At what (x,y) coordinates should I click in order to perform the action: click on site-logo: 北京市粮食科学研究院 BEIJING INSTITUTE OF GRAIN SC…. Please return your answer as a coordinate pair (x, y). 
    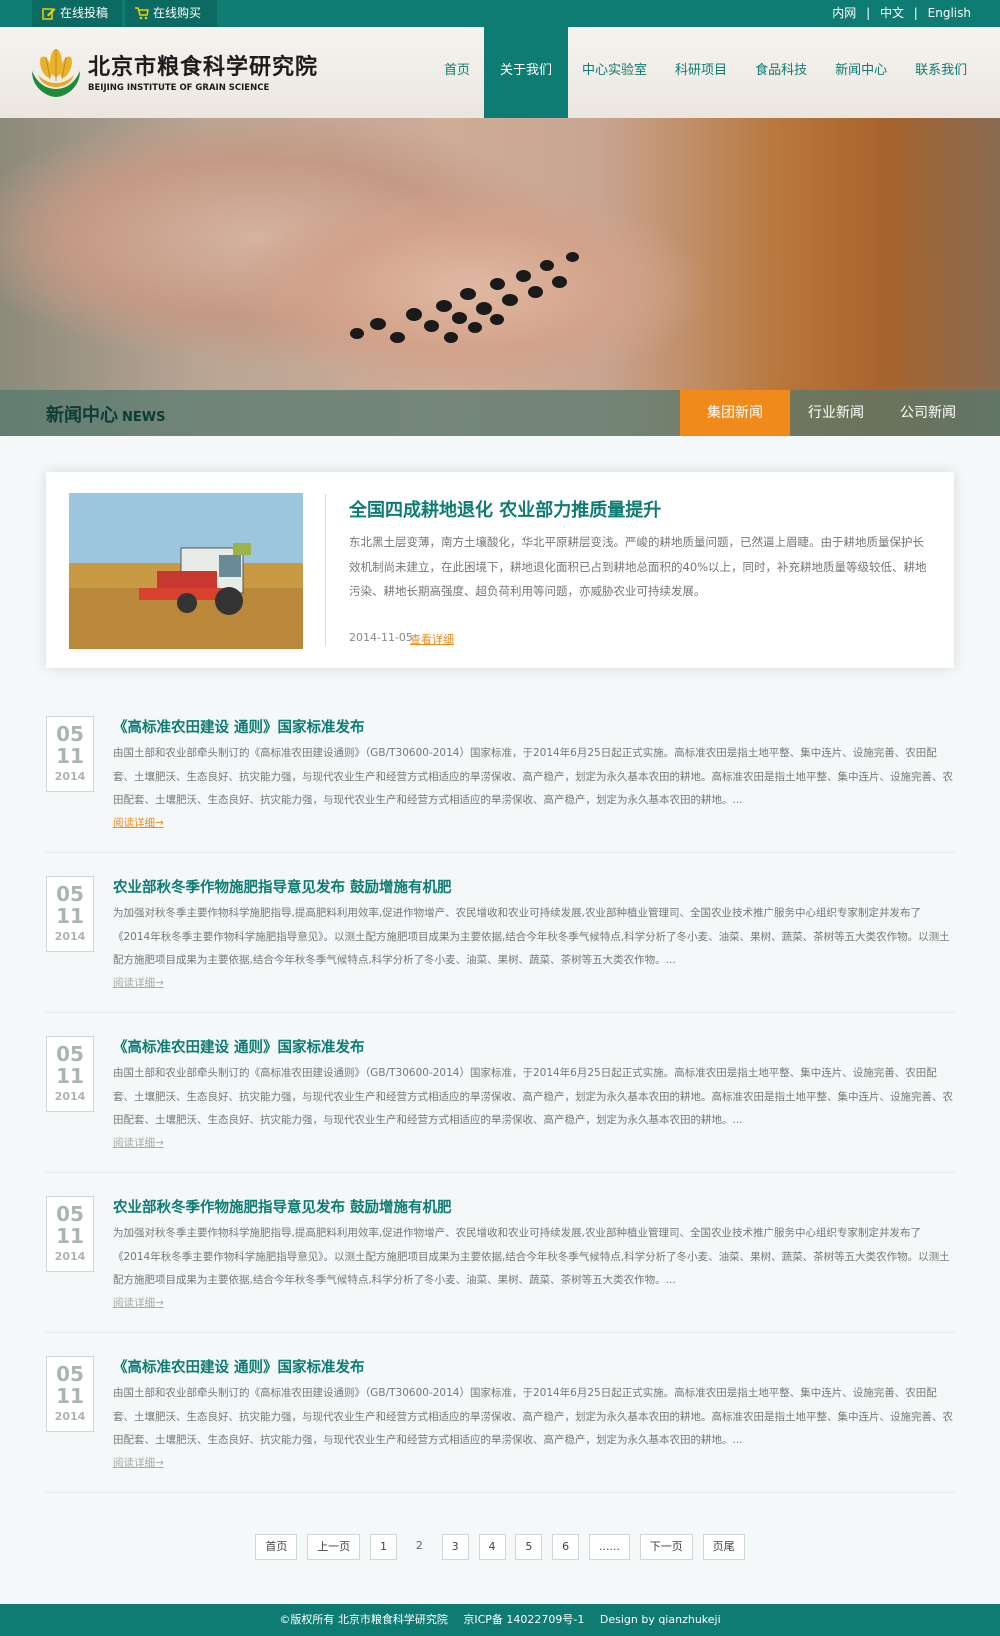
    Looking at the image, I should click on (178, 72).